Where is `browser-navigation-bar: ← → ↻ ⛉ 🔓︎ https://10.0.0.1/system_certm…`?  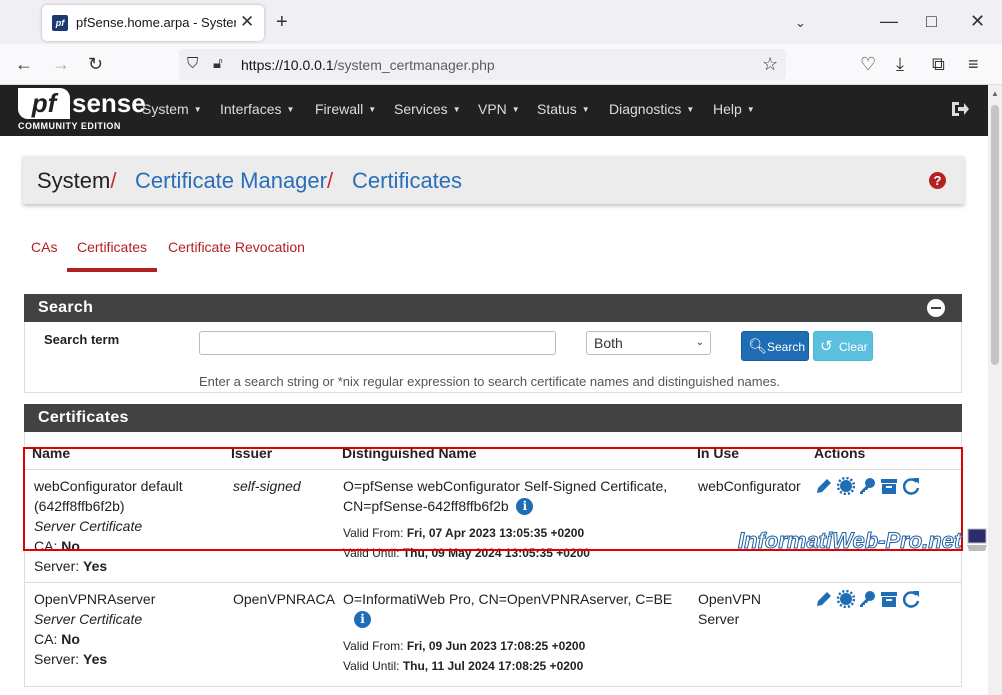
browser-navigation-bar: ← → ↻ ⛉ 🔓︎ https://10.0.0.1/system_certm… is located at coordinates (501, 64).